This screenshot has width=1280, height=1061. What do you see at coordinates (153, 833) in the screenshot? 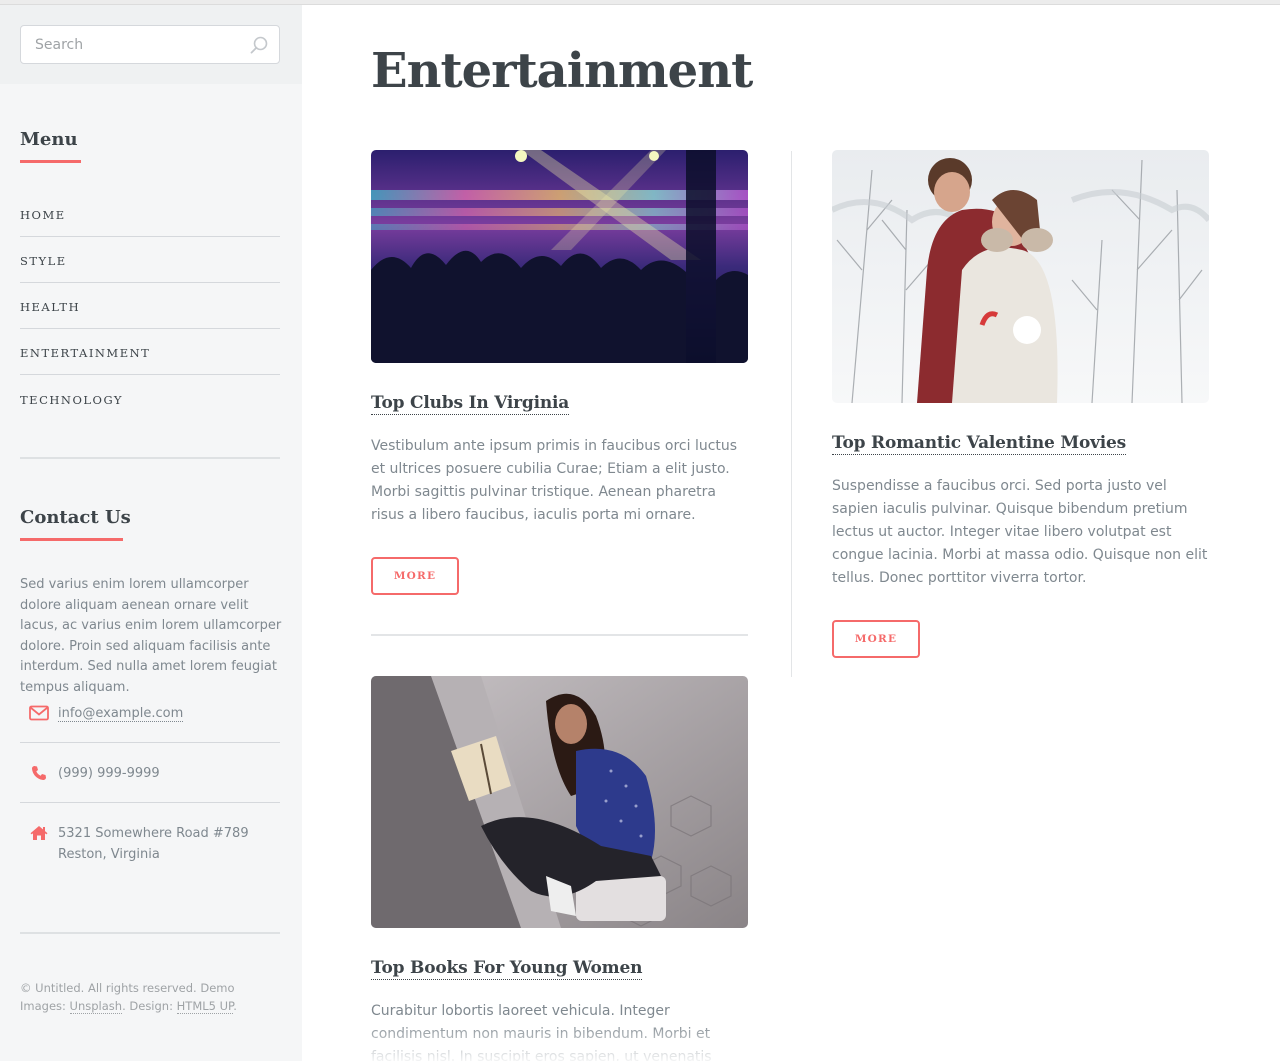
I see `address-line-1: 5321 Somewhere Road #789` at bounding box center [153, 833].